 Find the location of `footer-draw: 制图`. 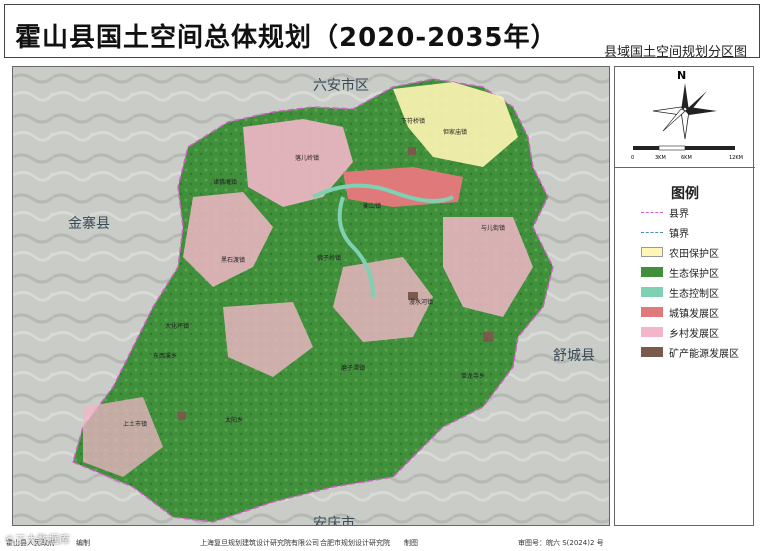

footer-draw: 制图 is located at coordinates (411, 543).